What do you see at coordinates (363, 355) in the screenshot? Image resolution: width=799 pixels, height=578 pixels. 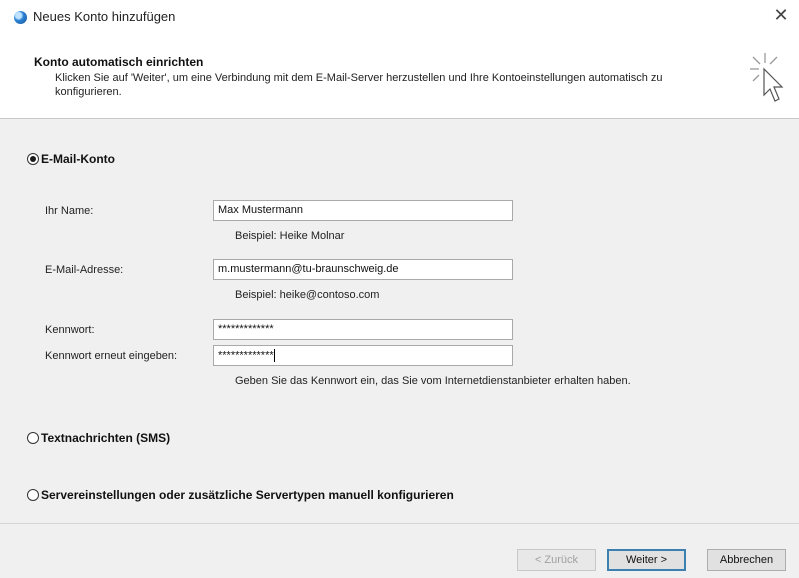 I see `password-repeat-input: *************` at bounding box center [363, 355].